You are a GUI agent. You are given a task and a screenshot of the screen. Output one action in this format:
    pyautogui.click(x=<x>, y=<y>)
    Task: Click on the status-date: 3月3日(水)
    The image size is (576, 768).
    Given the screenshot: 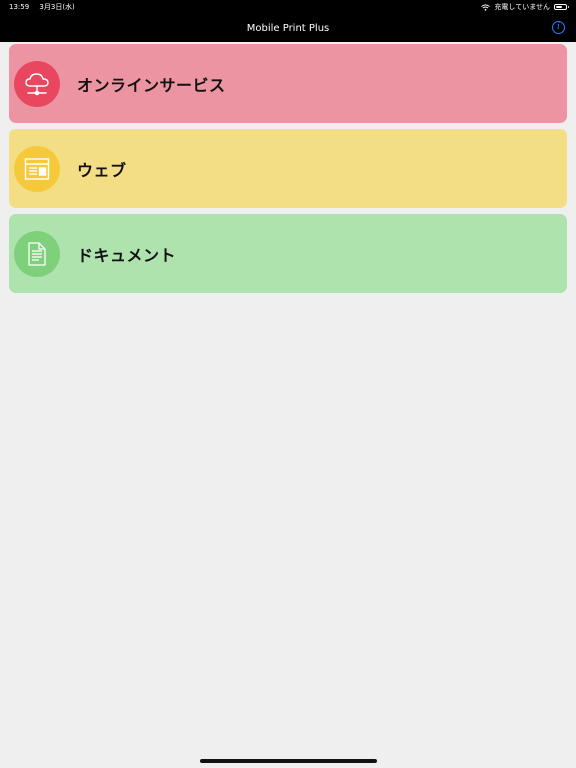 What is the action you would take?
    pyautogui.click(x=57, y=7)
    